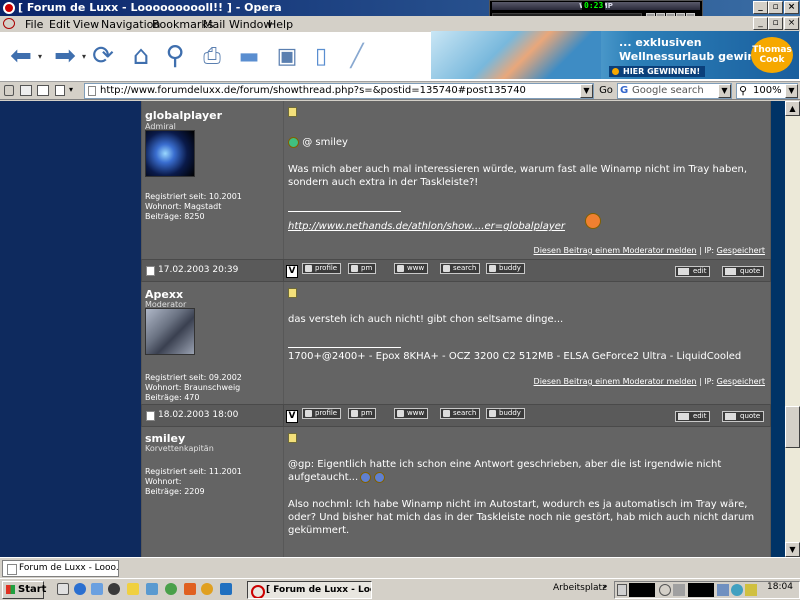  I want to click on animated-smiley-icon, so click(593, 221).